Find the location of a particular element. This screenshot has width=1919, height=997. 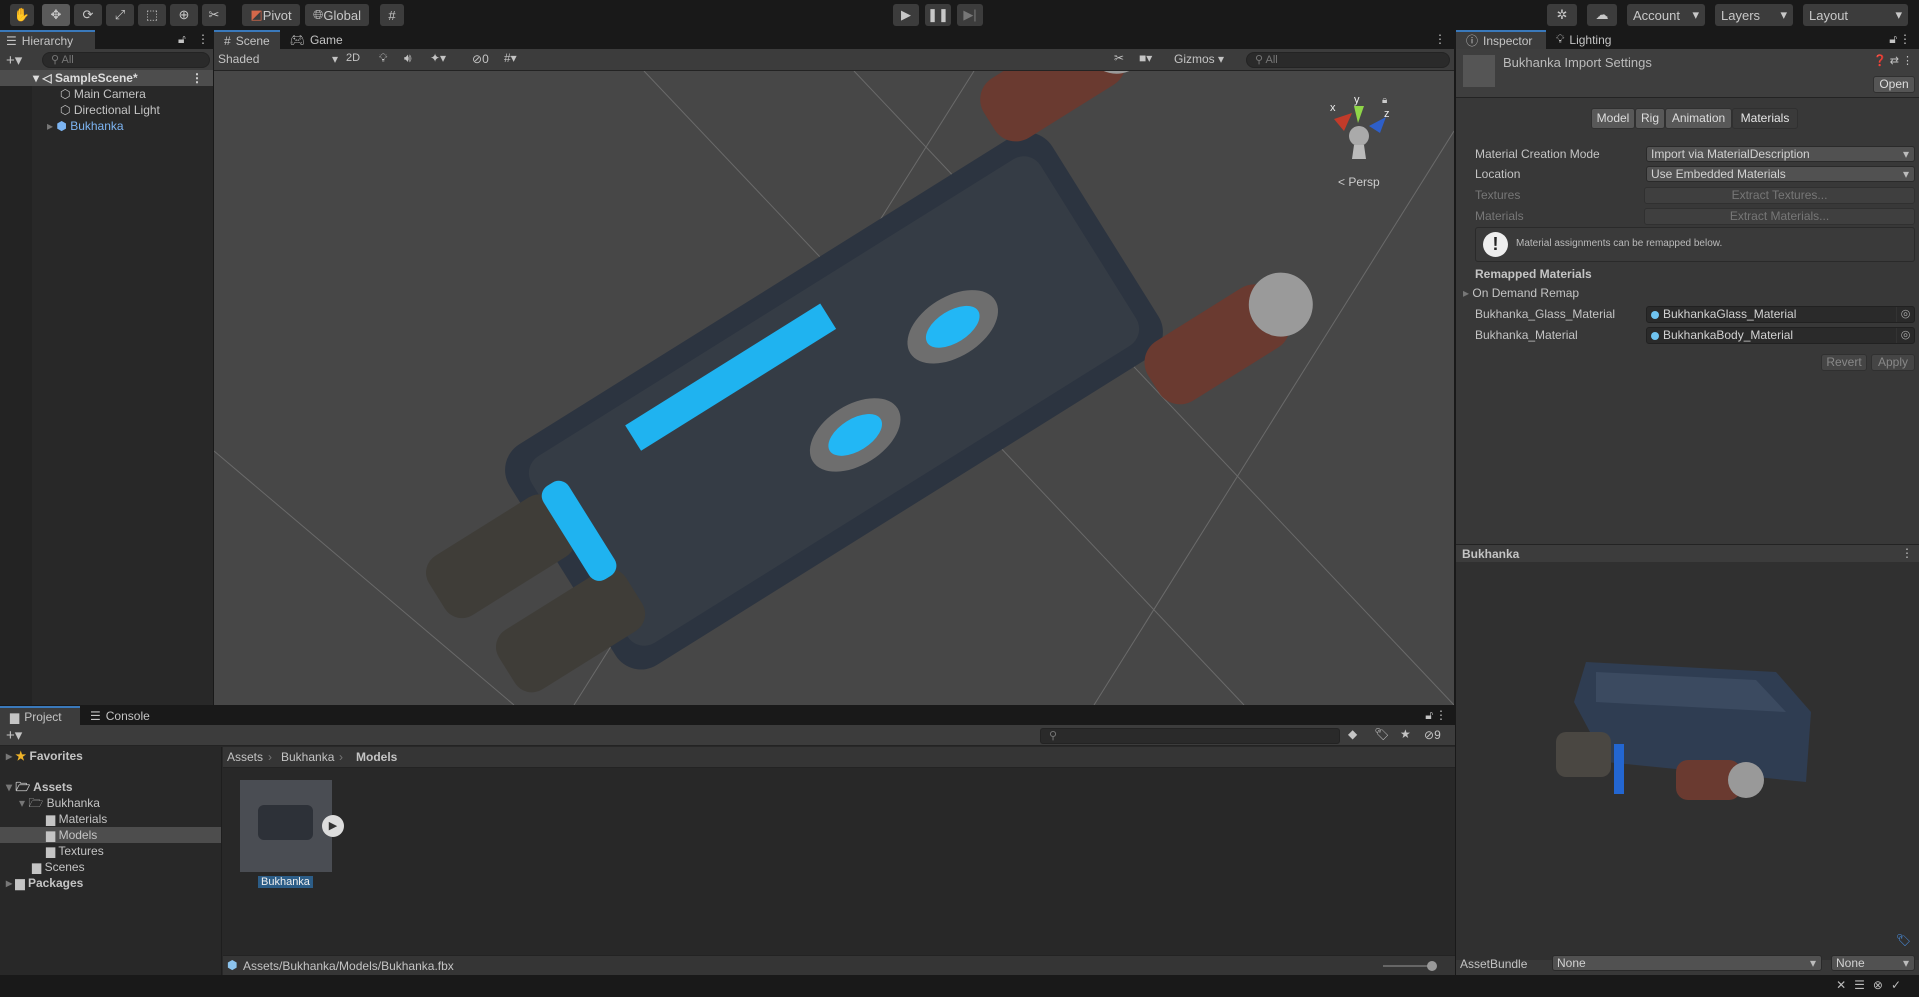

rect-tool-icon: ⬚ is located at coordinates (152, 15).